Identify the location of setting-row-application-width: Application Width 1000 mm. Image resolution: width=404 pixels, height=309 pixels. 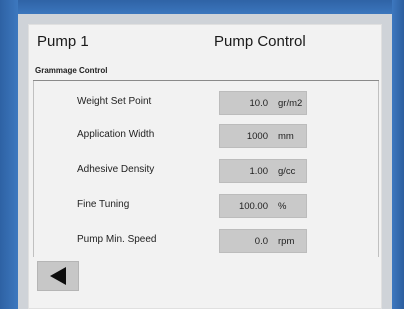
(205, 136).